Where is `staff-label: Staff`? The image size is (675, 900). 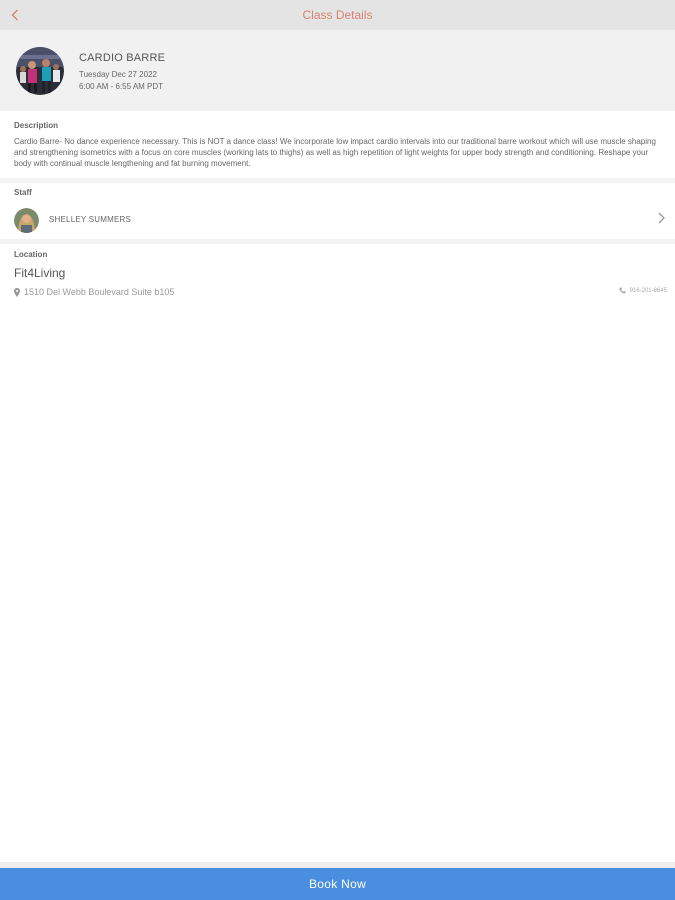
staff-label: Staff is located at coordinates (23, 192).